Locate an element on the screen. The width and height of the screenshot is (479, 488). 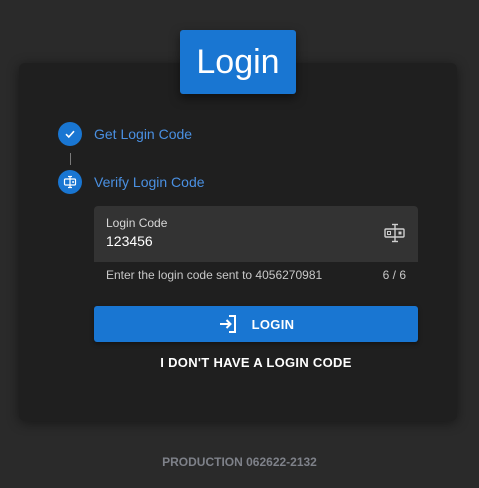
step-complete-check-icon is located at coordinates (70, 134).